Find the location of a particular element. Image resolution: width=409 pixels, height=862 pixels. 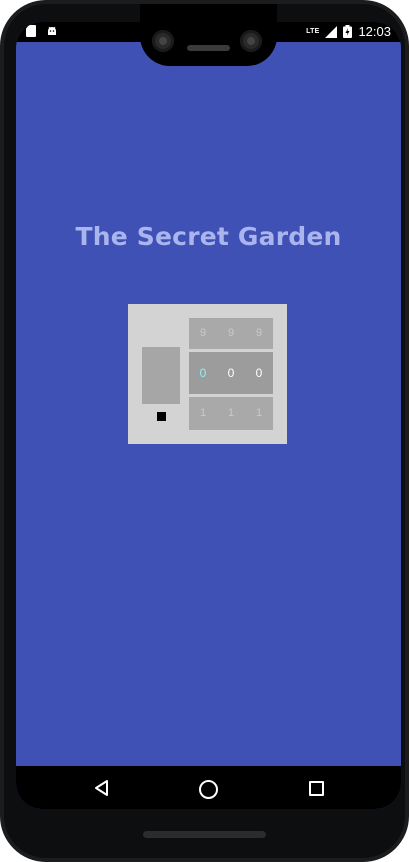

recents-icon is located at coordinates (316, 788).